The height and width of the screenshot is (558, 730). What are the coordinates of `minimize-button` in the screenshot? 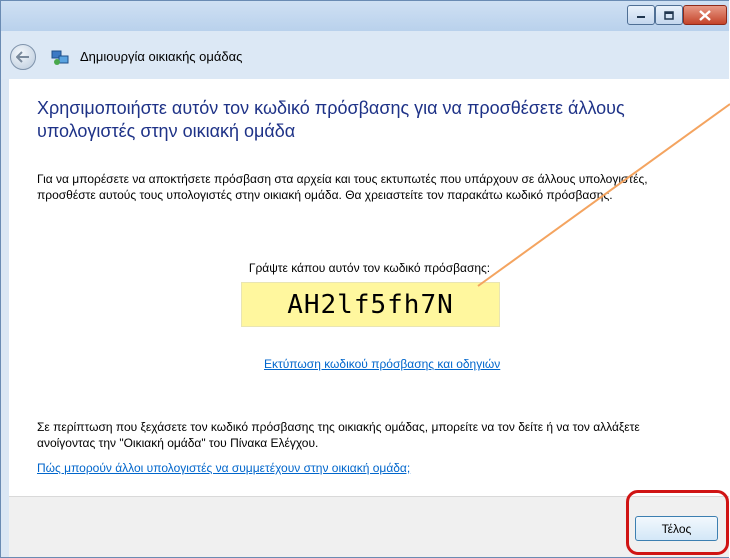 It's located at (641, 15).